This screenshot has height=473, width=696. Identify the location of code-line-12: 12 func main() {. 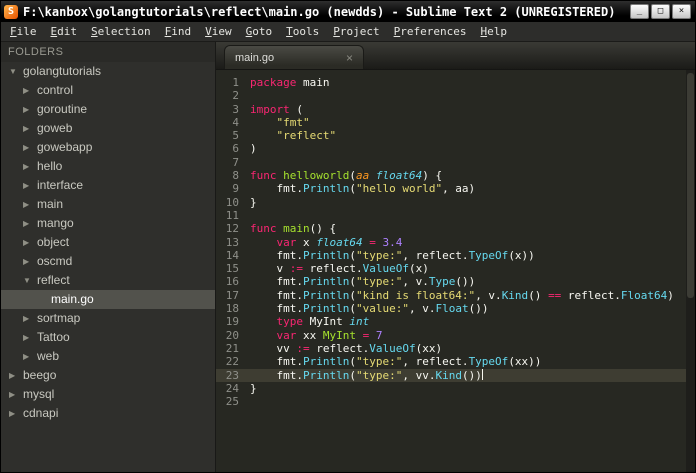
(455, 228).